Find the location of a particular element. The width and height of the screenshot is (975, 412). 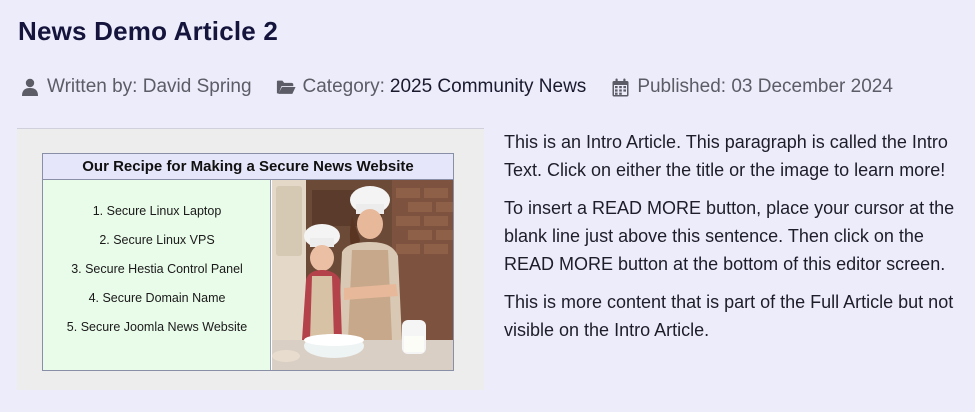

calendar-icon is located at coordinates (620, 87).